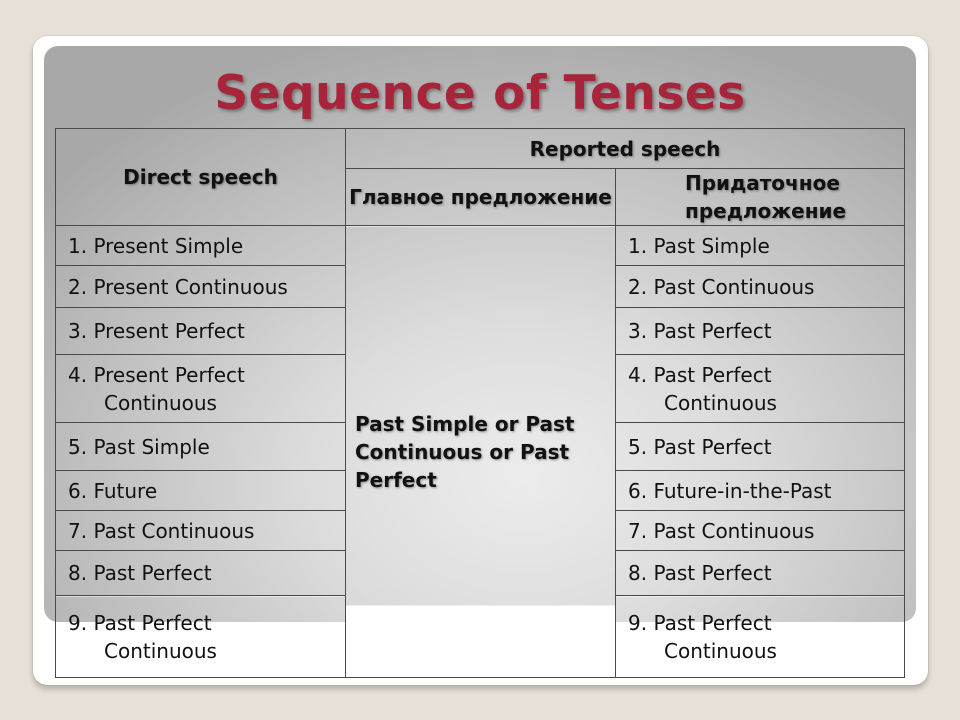 The width and height of the screenshot is (960, 720). I want to click on direct-speech-cell: 5. Past Simple, so click(200, 446).